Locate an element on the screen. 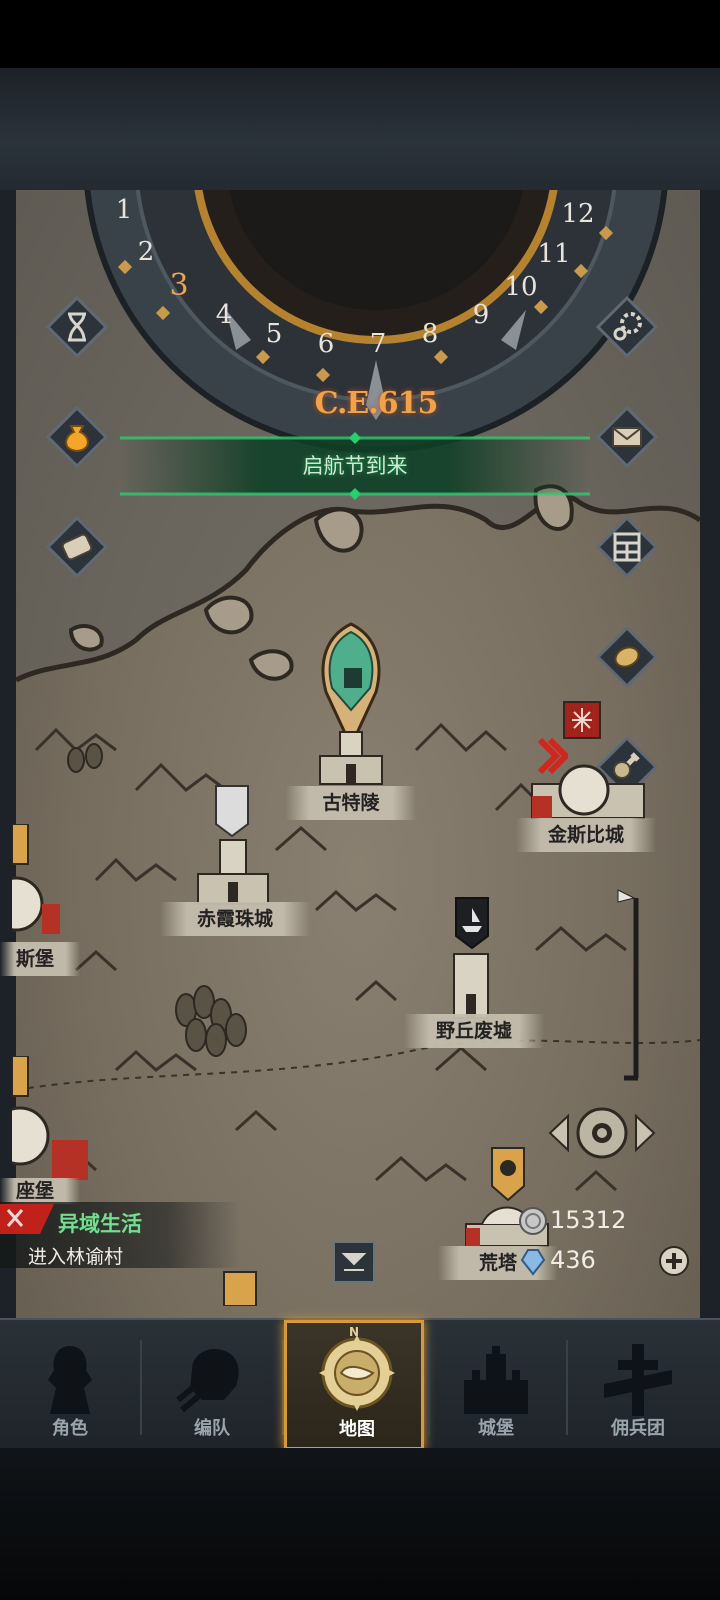 Image resolution: width=720 pixels, height=1600 pixels. crossed-swords-icon is located at coordinates (27, 1219).